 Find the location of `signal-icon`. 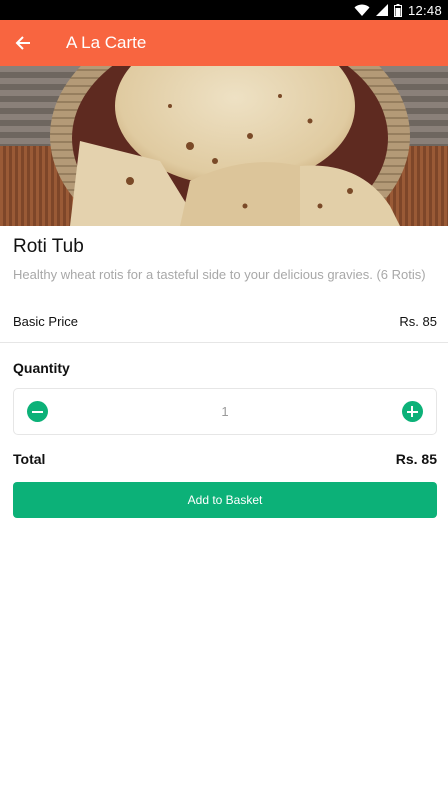

signal-icon is located at coordinates (381, 10).